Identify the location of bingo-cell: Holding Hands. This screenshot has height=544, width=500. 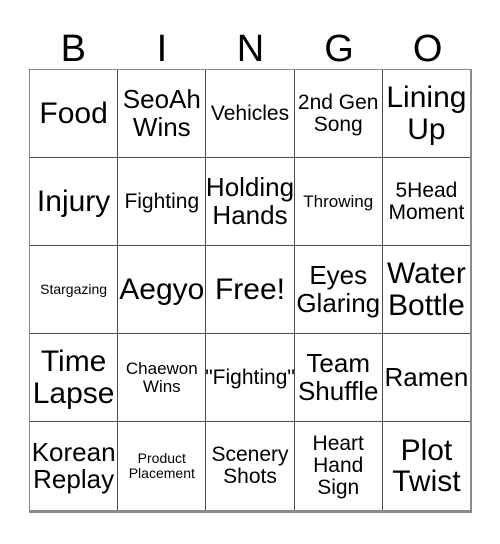
(250, 201).